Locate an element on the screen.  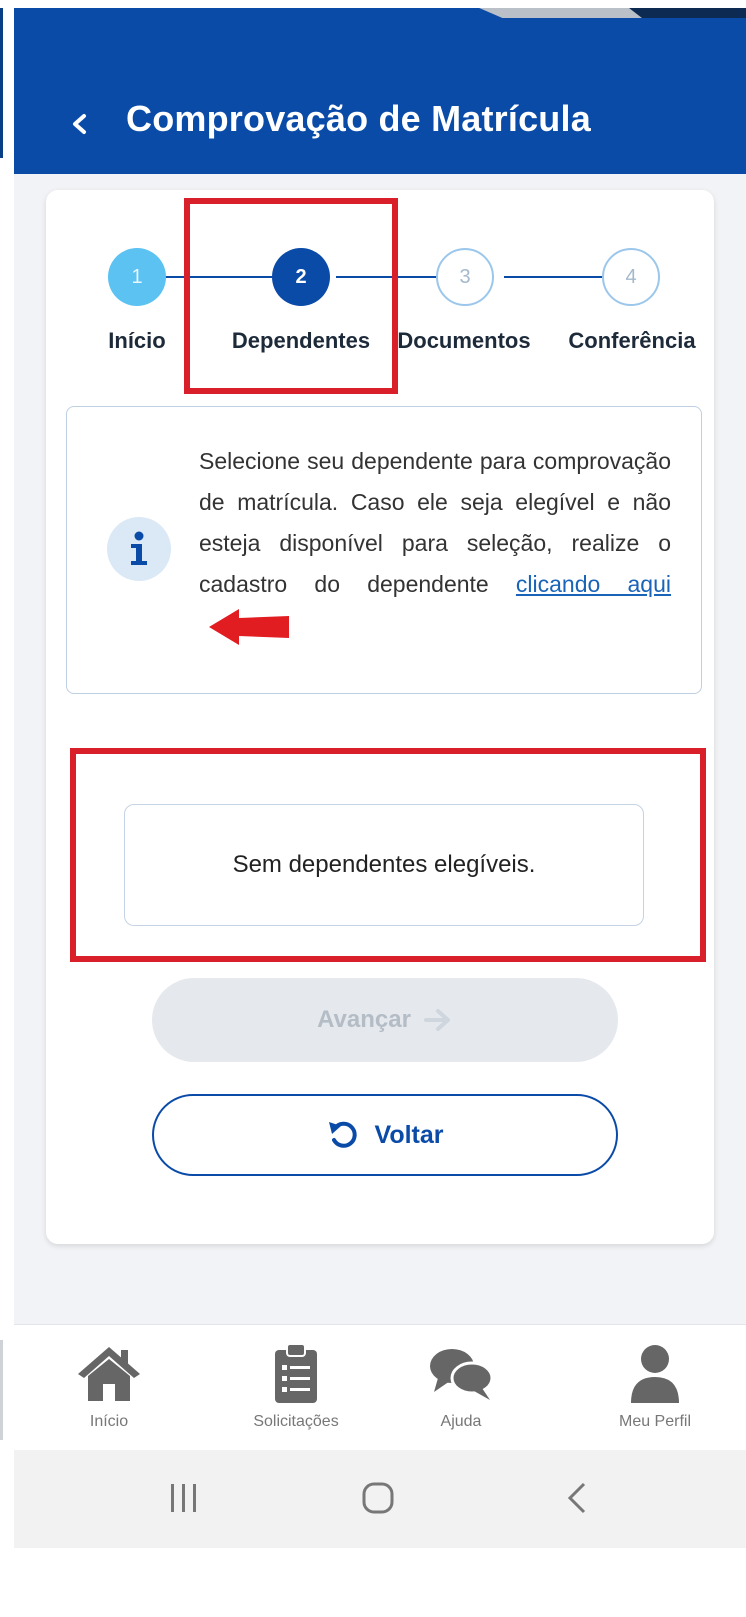
step-1-circle: 1 is located at coordinates (137, 277).